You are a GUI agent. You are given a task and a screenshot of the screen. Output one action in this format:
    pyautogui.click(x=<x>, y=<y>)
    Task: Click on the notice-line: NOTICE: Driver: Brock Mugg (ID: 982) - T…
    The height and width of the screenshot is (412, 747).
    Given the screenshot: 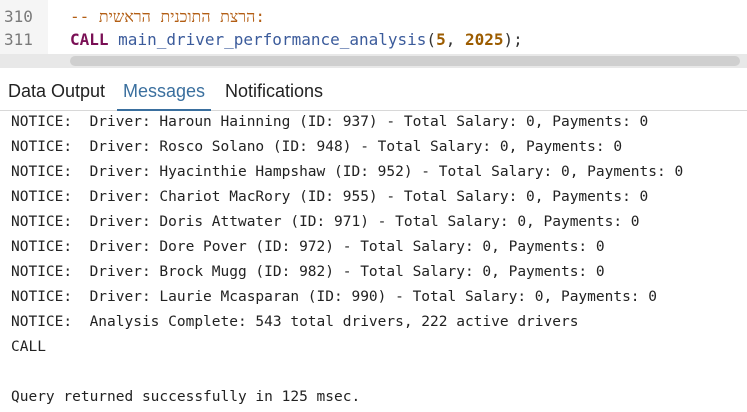 What is the action you would take?
    pyautogui.click(x=308, y=272)
    